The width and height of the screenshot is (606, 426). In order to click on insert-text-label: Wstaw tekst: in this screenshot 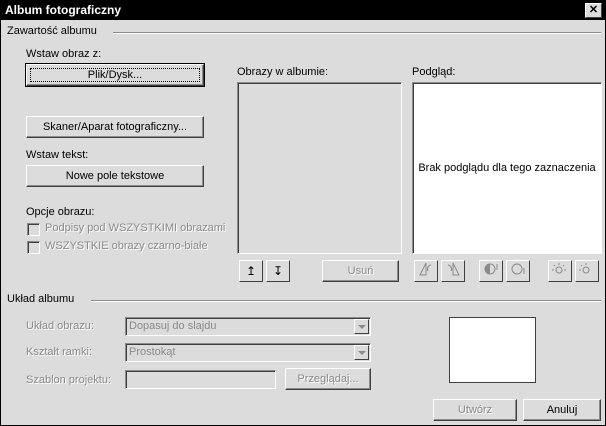, I will do `click(57, 155)`.